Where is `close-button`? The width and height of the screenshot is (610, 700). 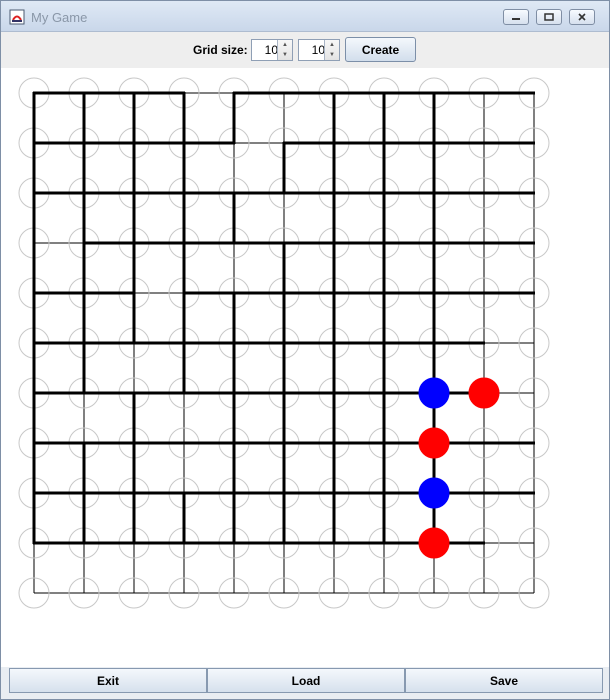 close-button is located at coordinates (582, 17).